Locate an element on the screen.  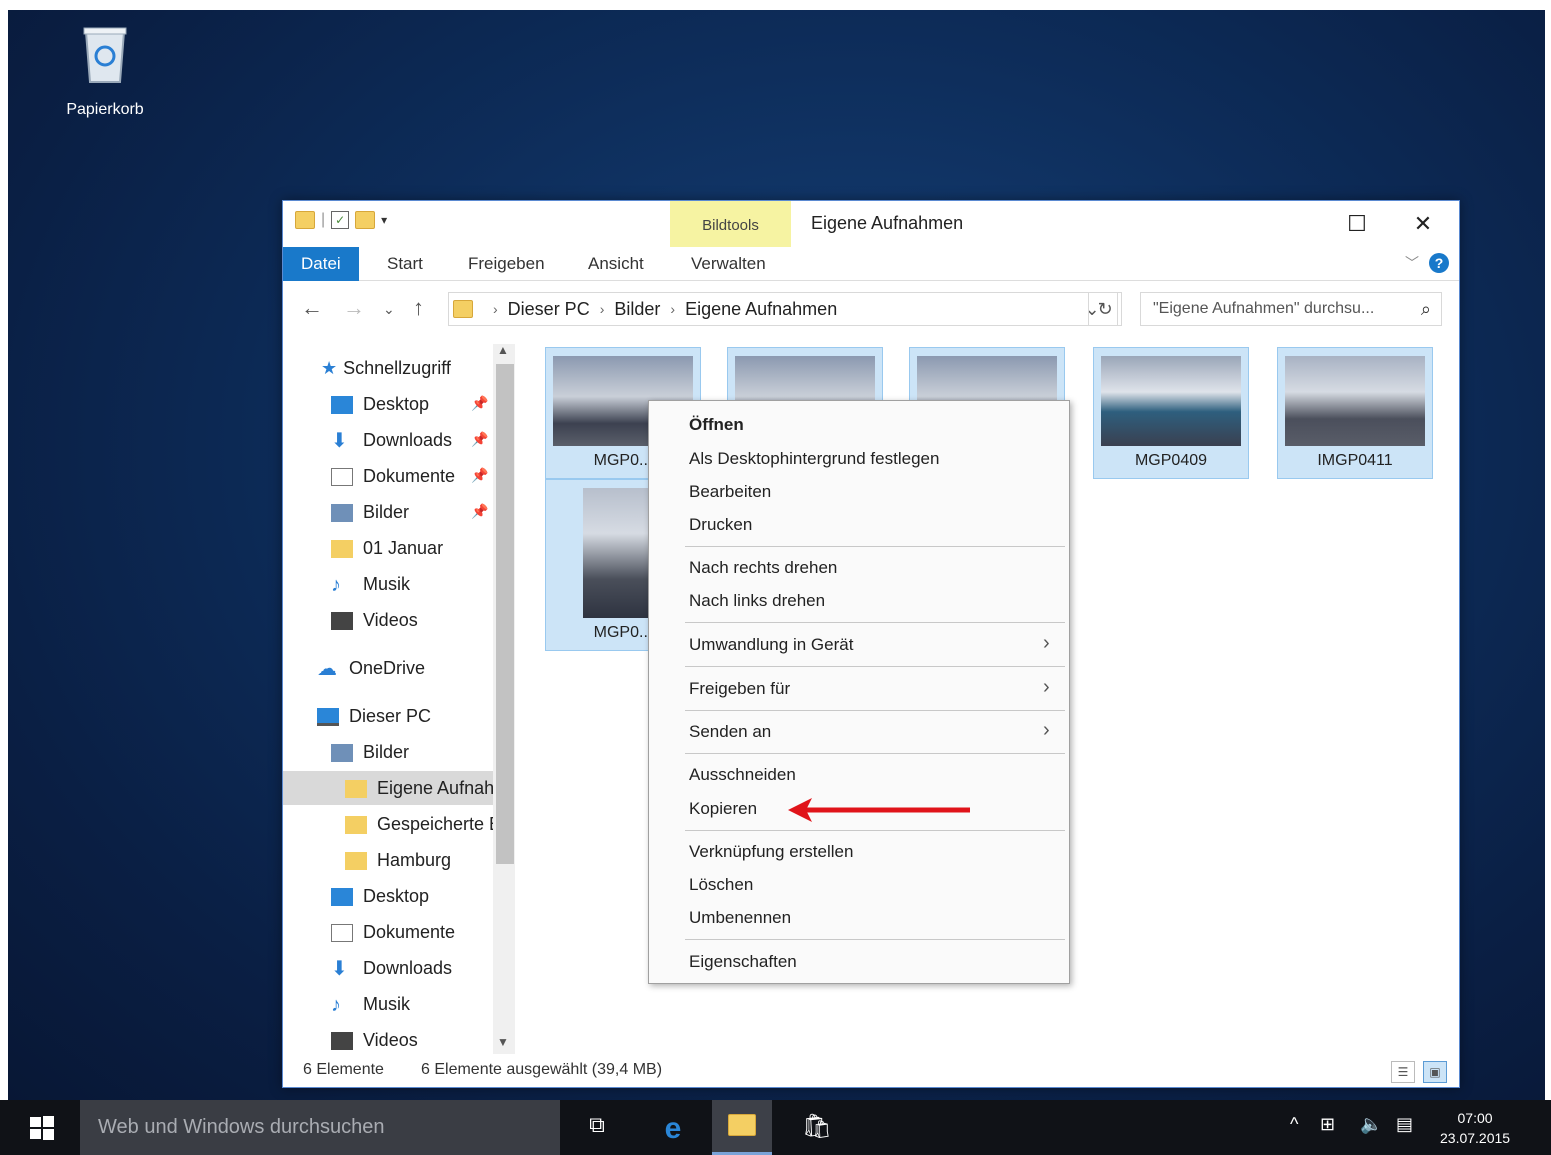
menu-eigenschaften: Eigenschaften is located at coordinates (743, 962).